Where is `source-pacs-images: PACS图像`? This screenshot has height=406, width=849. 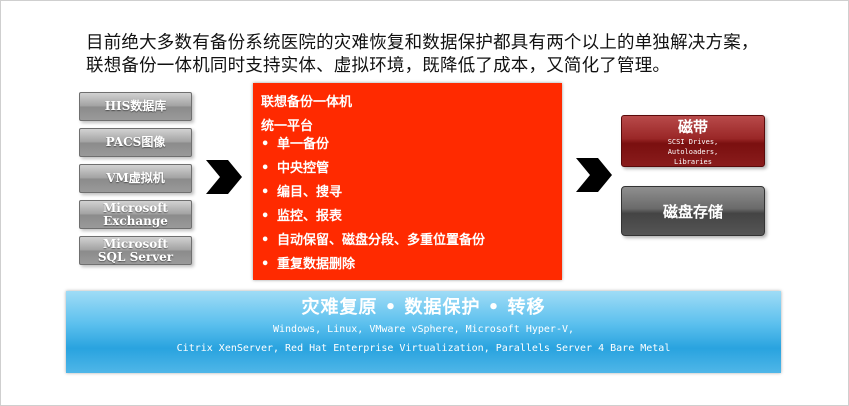
source-pacs-images: PACS图像 is located at coordinates (135, 142).